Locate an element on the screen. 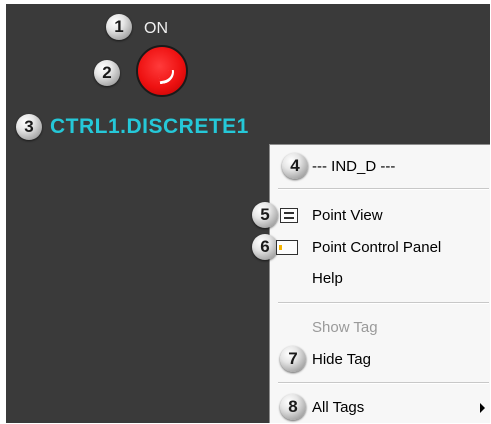 This screenshot has height=424, width=491. menu-item-label: Show Tag is located at coordinates (345, 327).